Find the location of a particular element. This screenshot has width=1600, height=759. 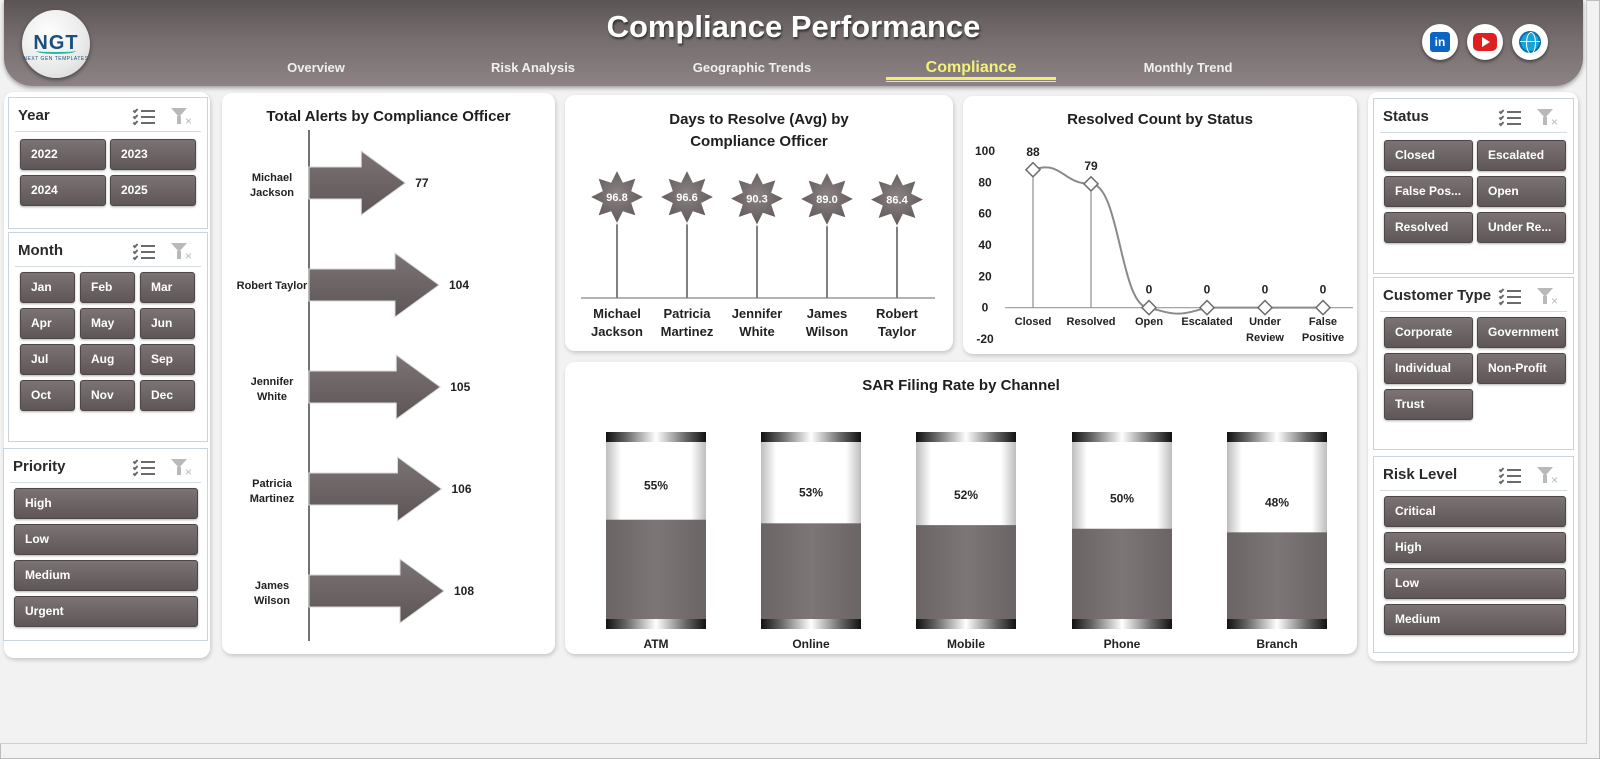

status-open-button: Open is located at coordinates (1521, 191).